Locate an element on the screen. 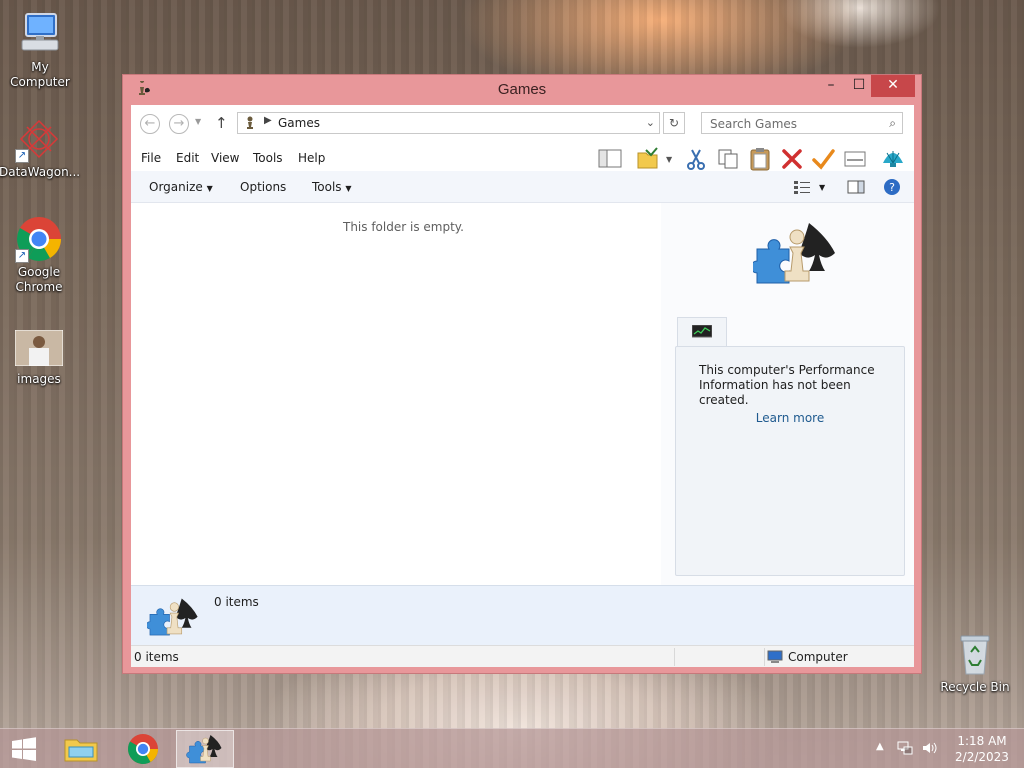 The height and width of the screenshot is (768, 1024). taskbar-games is located at coordinates (205, 749).